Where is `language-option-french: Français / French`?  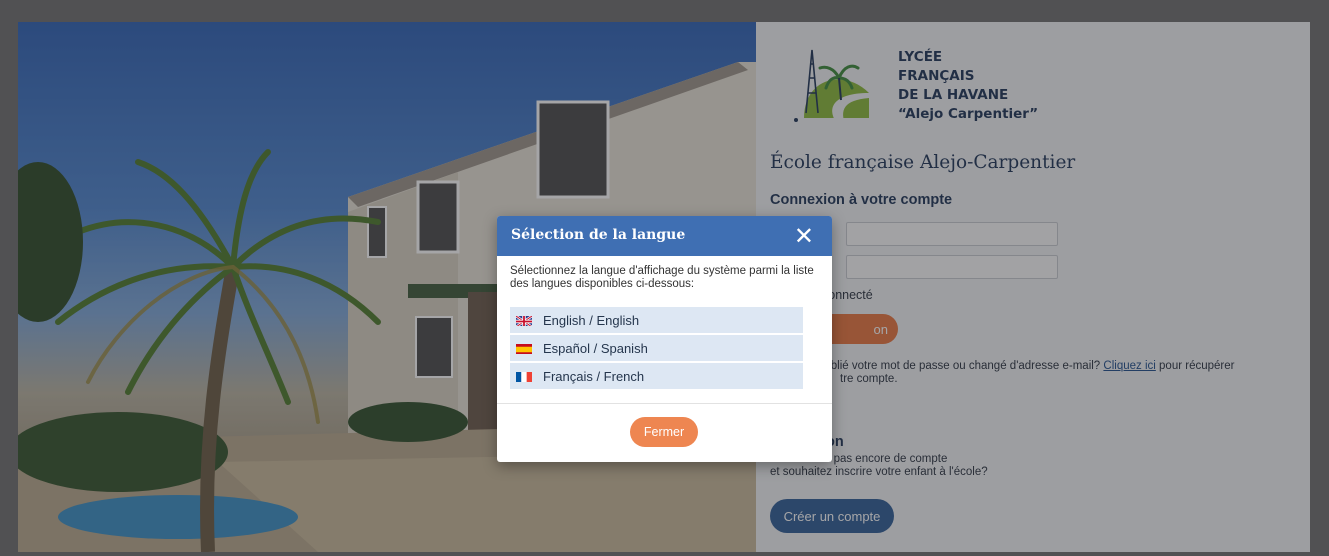
language-option-french: Français / French is located at coordinates (656, 376).